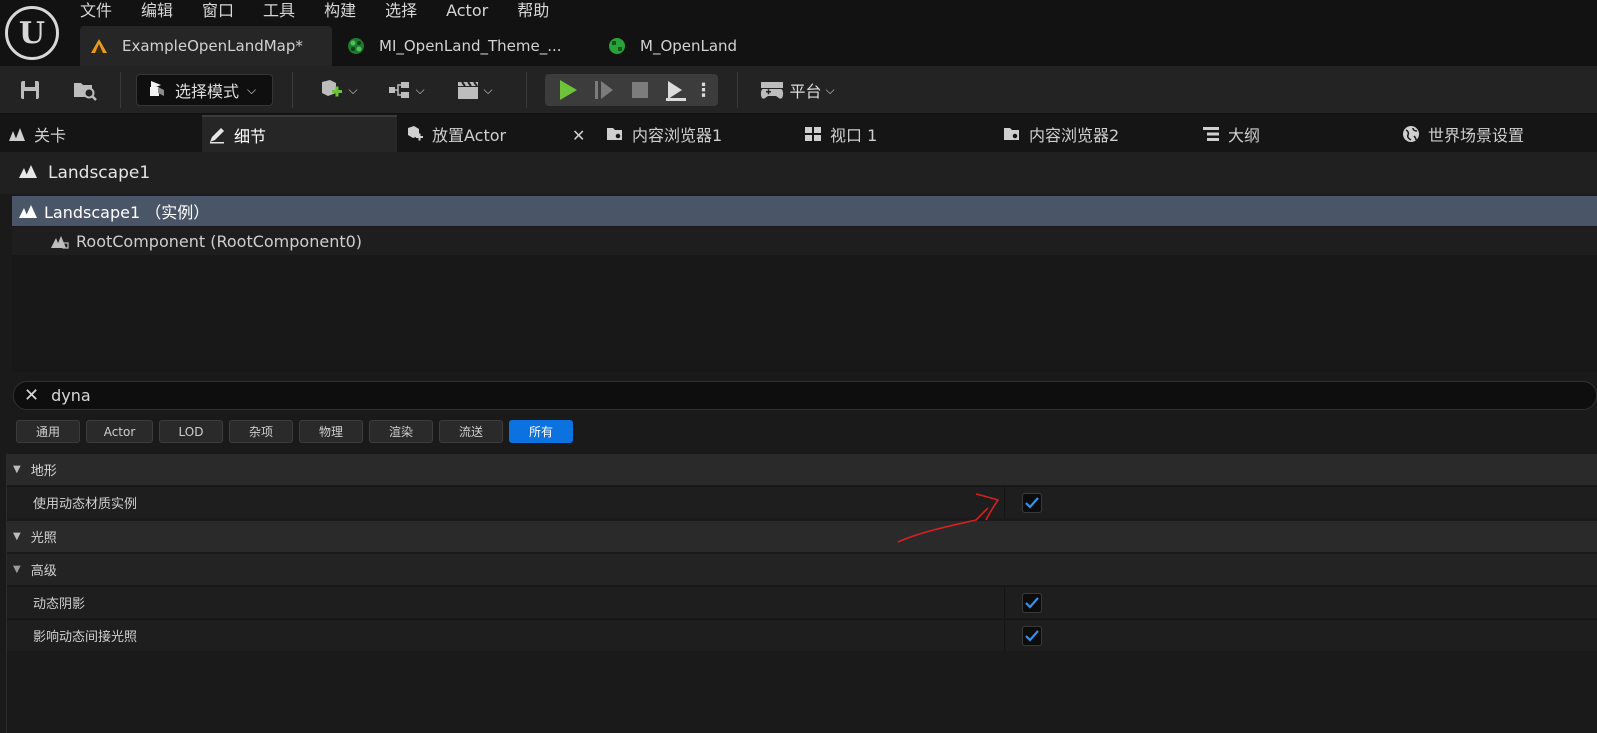 Image resolution: width=1597 pixels, height=733 pixels. Describe the element at coordinates (207, 91) in the screenshot. I see `selection-mode-label: 选择模式` at that location.